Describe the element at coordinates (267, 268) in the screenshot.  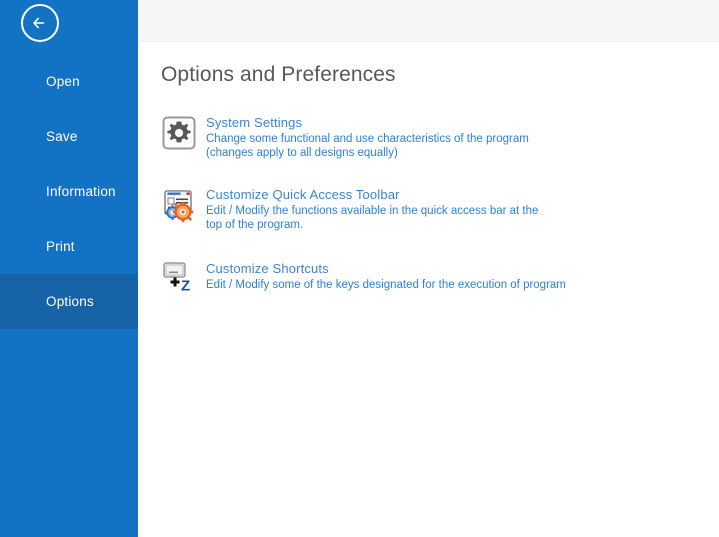
I see `option-heading: Customize Shortcuts` at that location.